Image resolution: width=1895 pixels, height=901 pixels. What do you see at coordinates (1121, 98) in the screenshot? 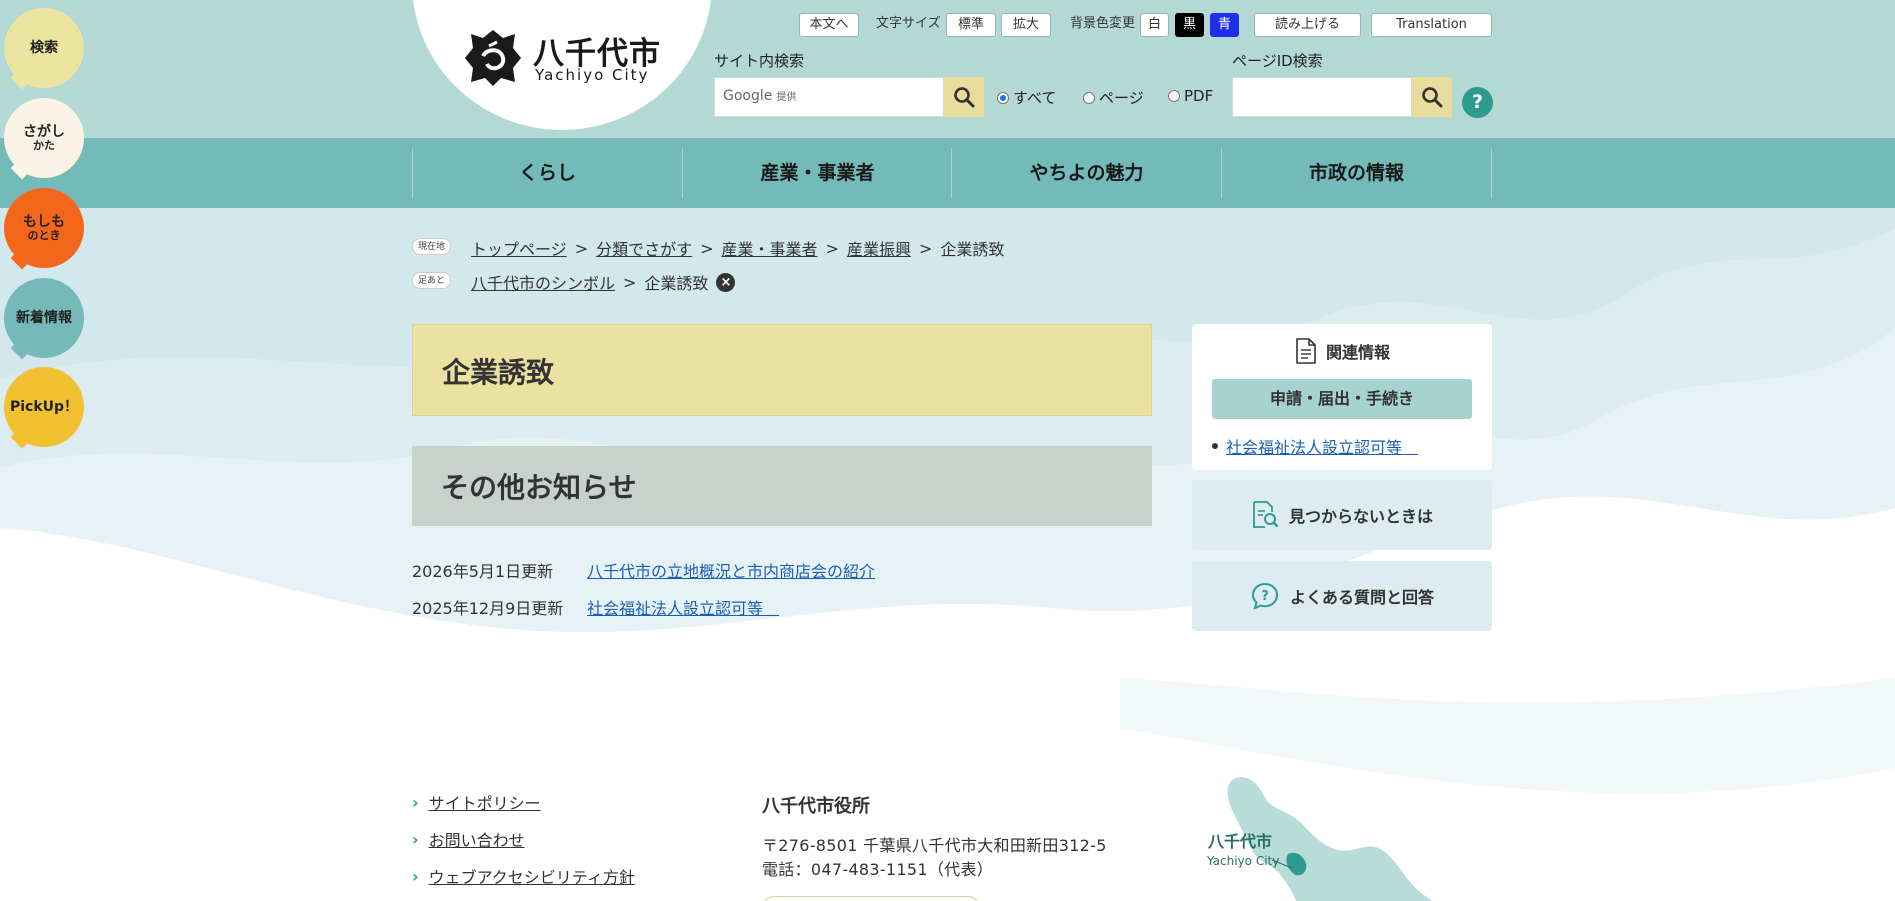
I see `search-scope-page-label: ページ` at bounding box center [1121, 98].